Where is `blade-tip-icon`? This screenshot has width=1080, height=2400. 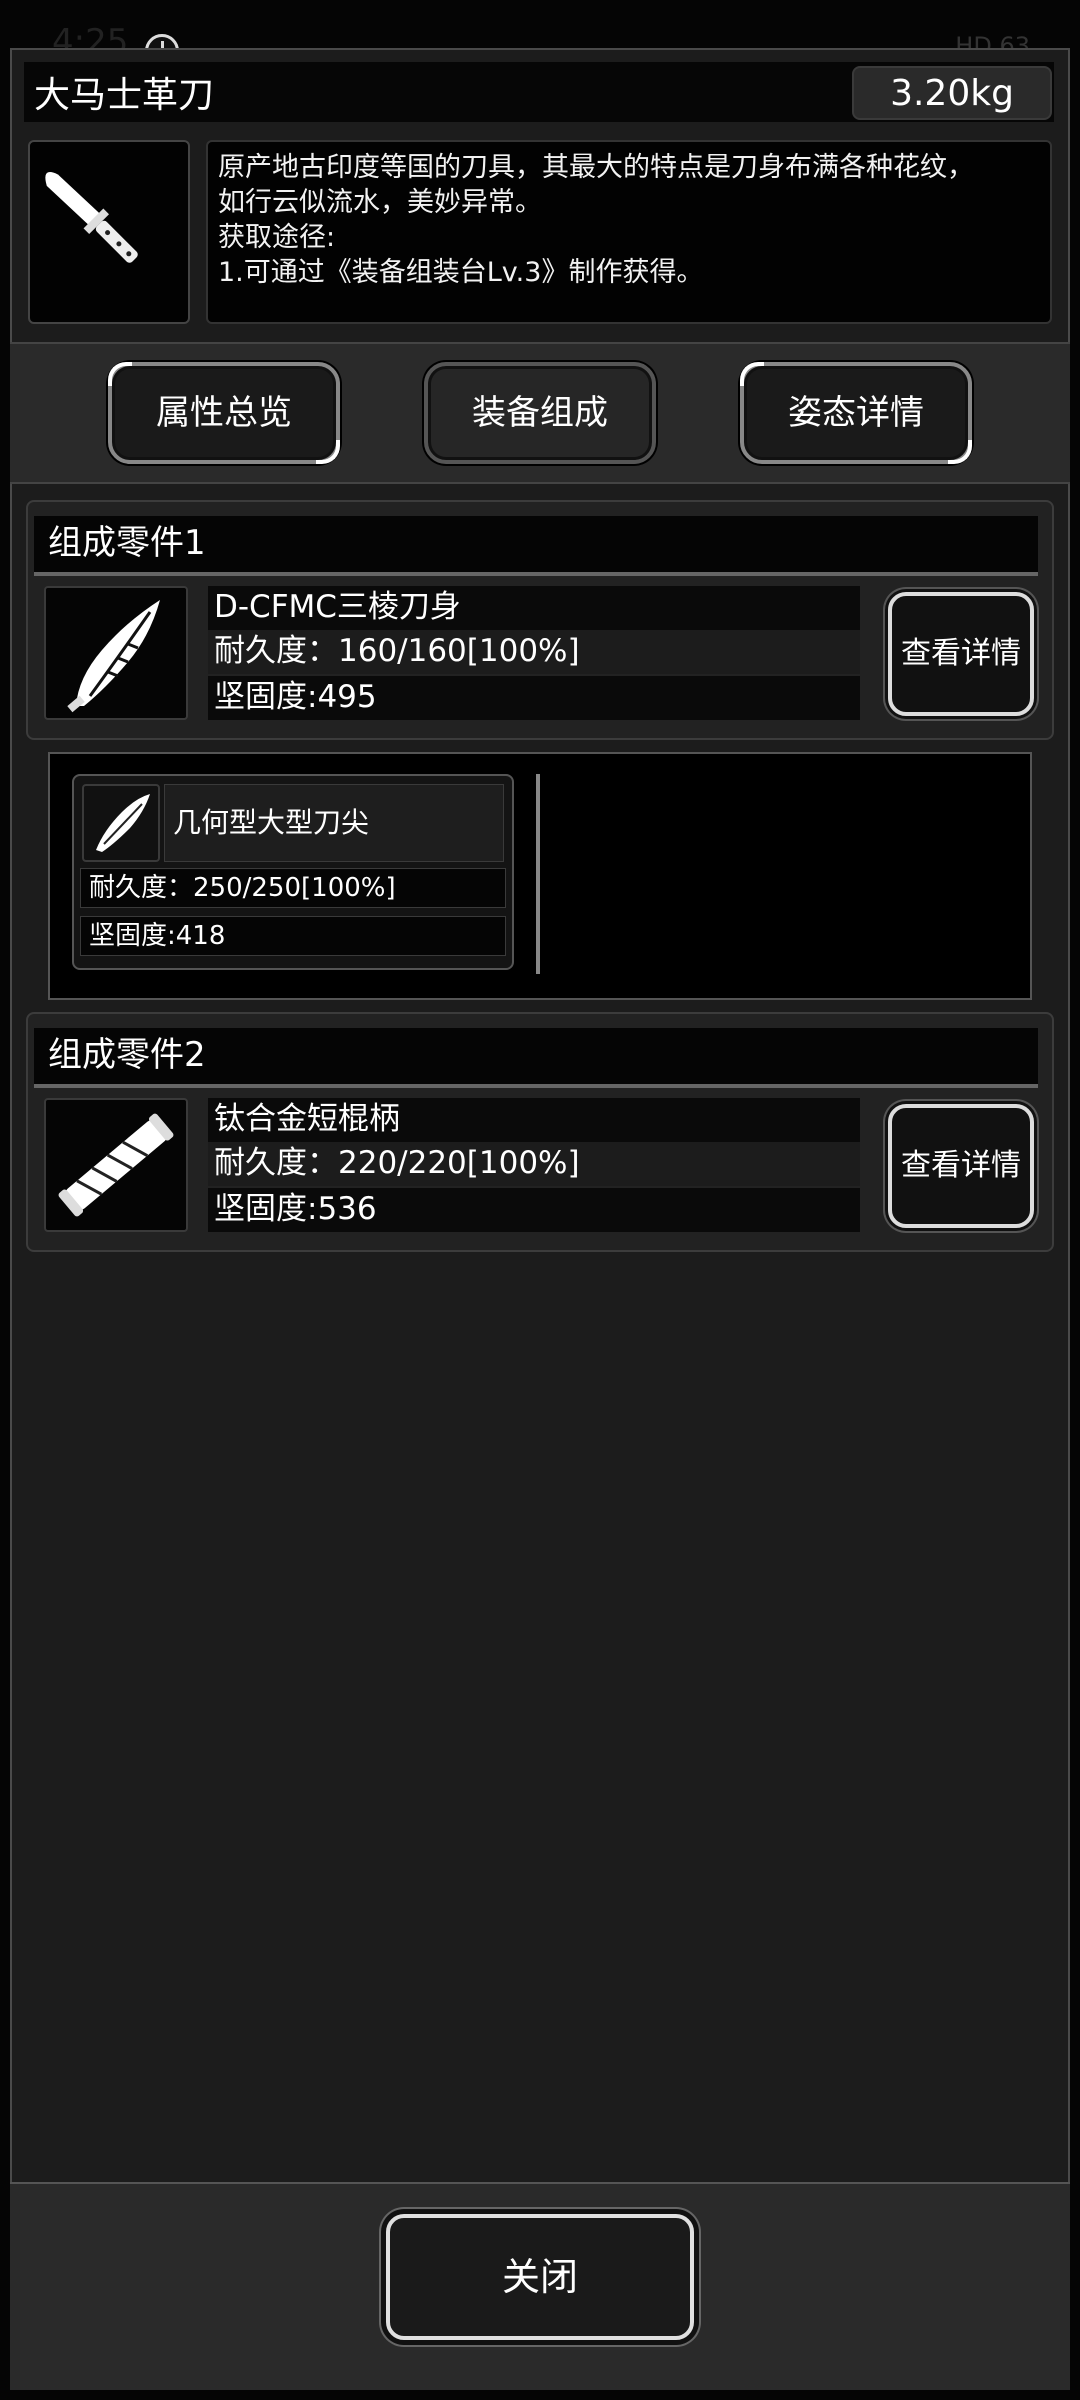
blade-tip-icon is located at coordinates (123, 823).